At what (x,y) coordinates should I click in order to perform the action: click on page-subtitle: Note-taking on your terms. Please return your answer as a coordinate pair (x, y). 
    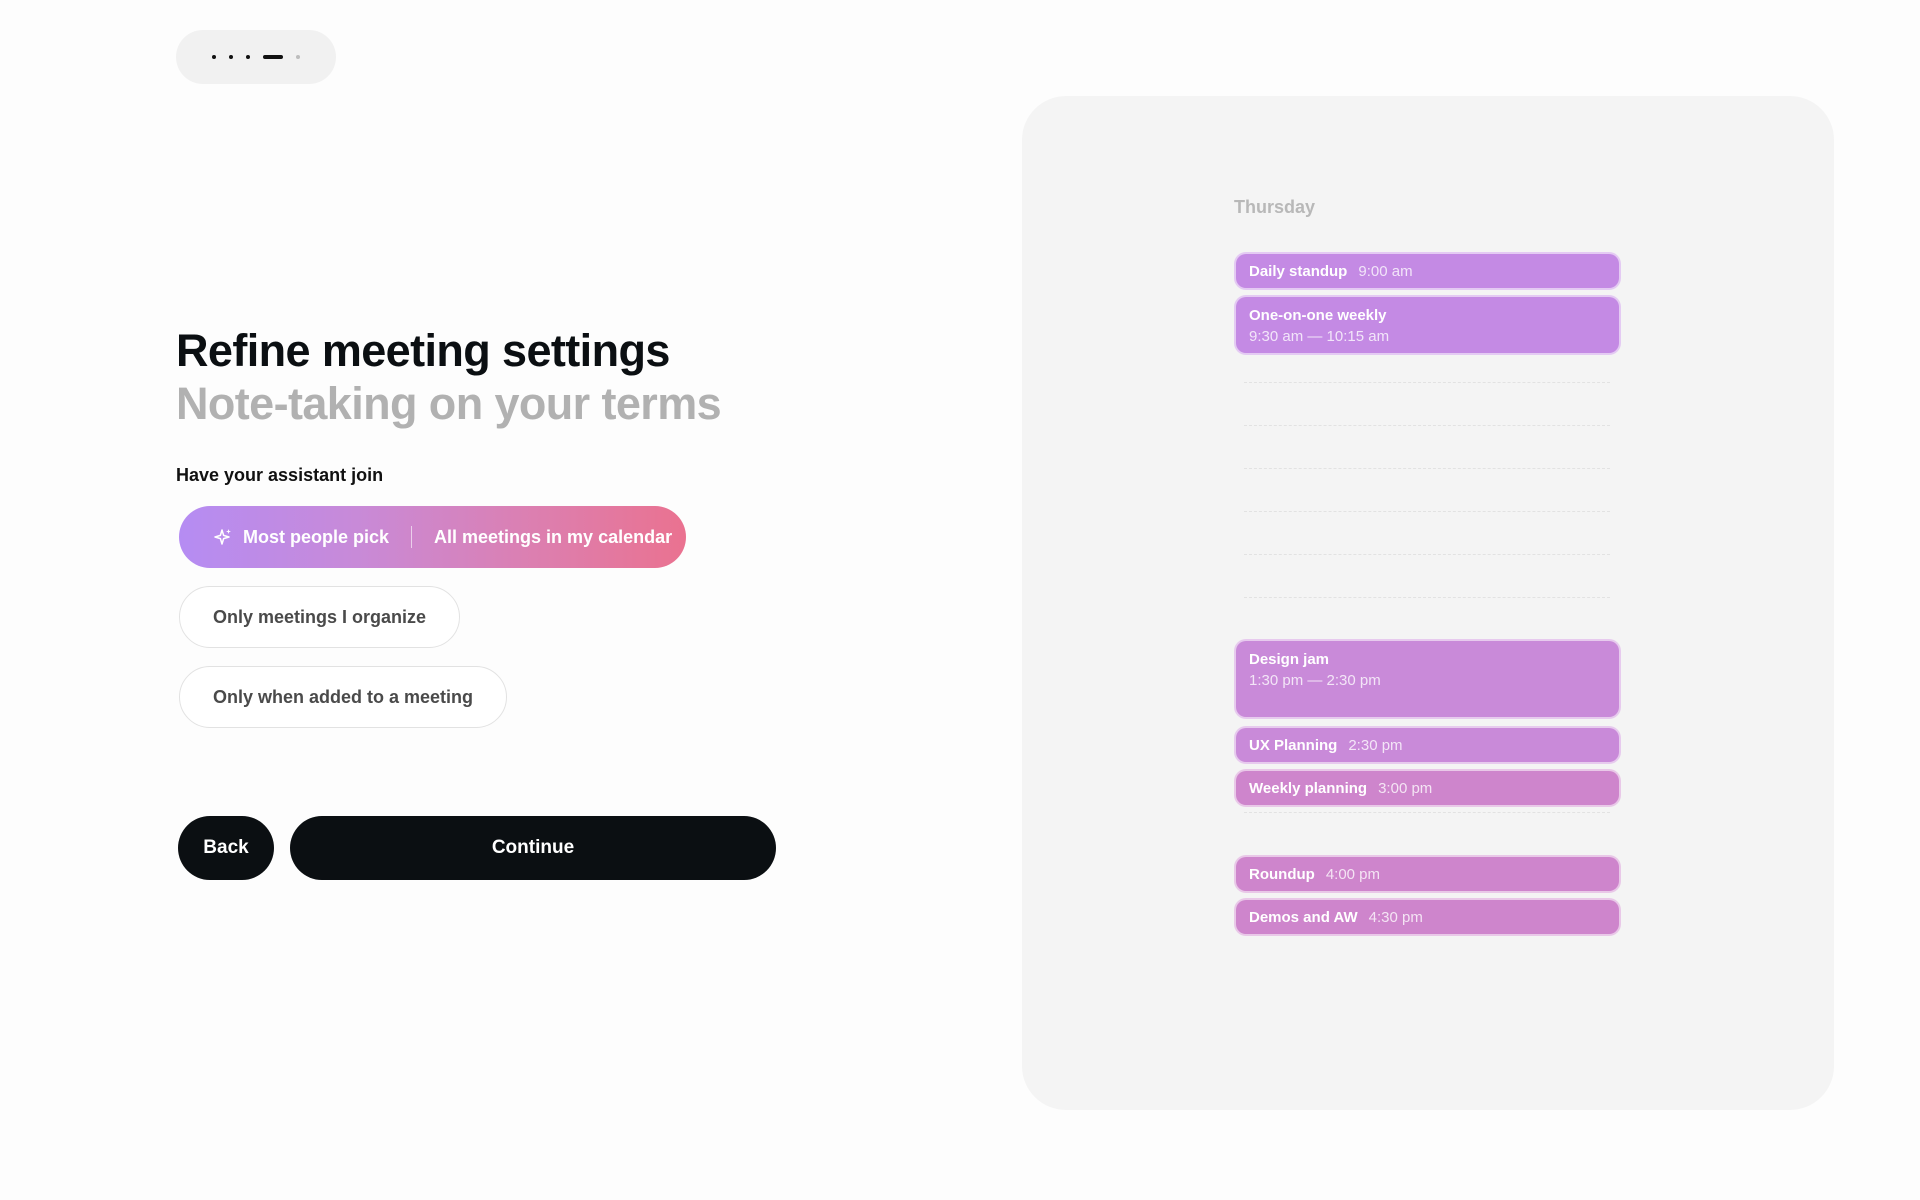
    Looking at the image, I should click on (449, 403).